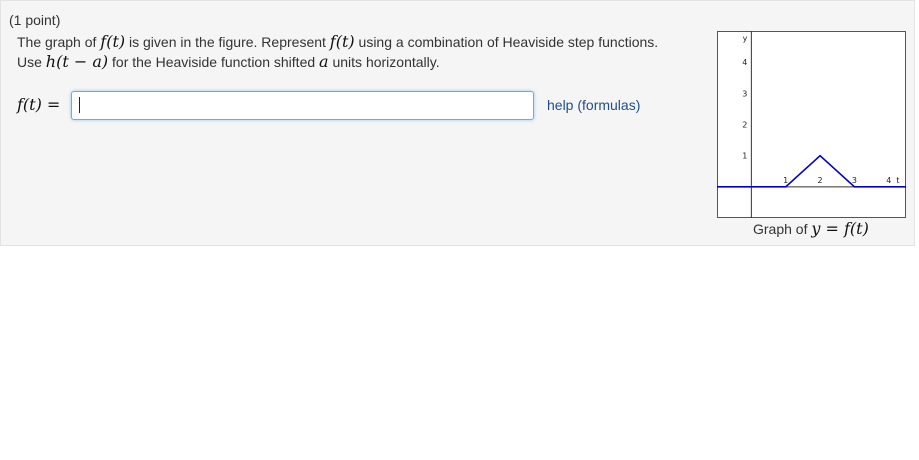  I want to click on math-heaviside: h(t − a), so click(77, 61).